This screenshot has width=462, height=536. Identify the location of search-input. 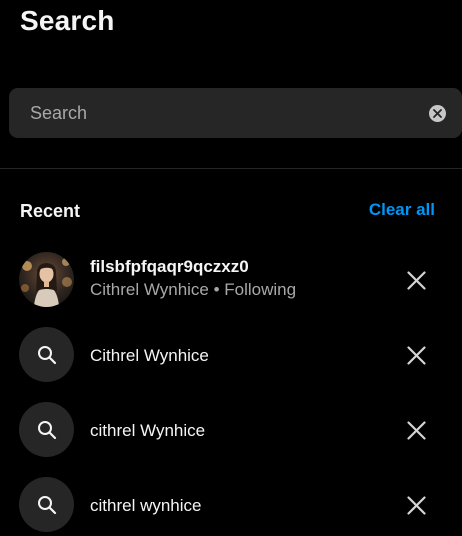
(235, 113).